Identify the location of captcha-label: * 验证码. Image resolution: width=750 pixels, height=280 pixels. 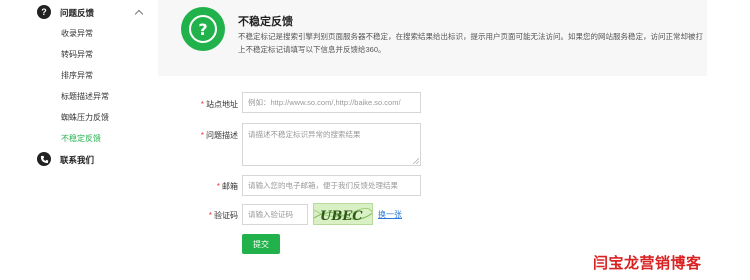
(223, 215).